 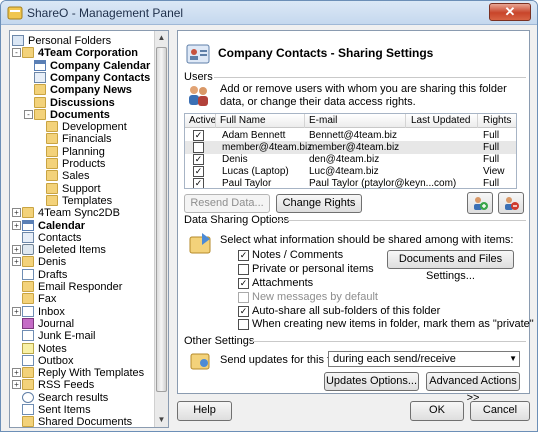 I want to click on tree-item-label: Support, so click(x=81, y=188).